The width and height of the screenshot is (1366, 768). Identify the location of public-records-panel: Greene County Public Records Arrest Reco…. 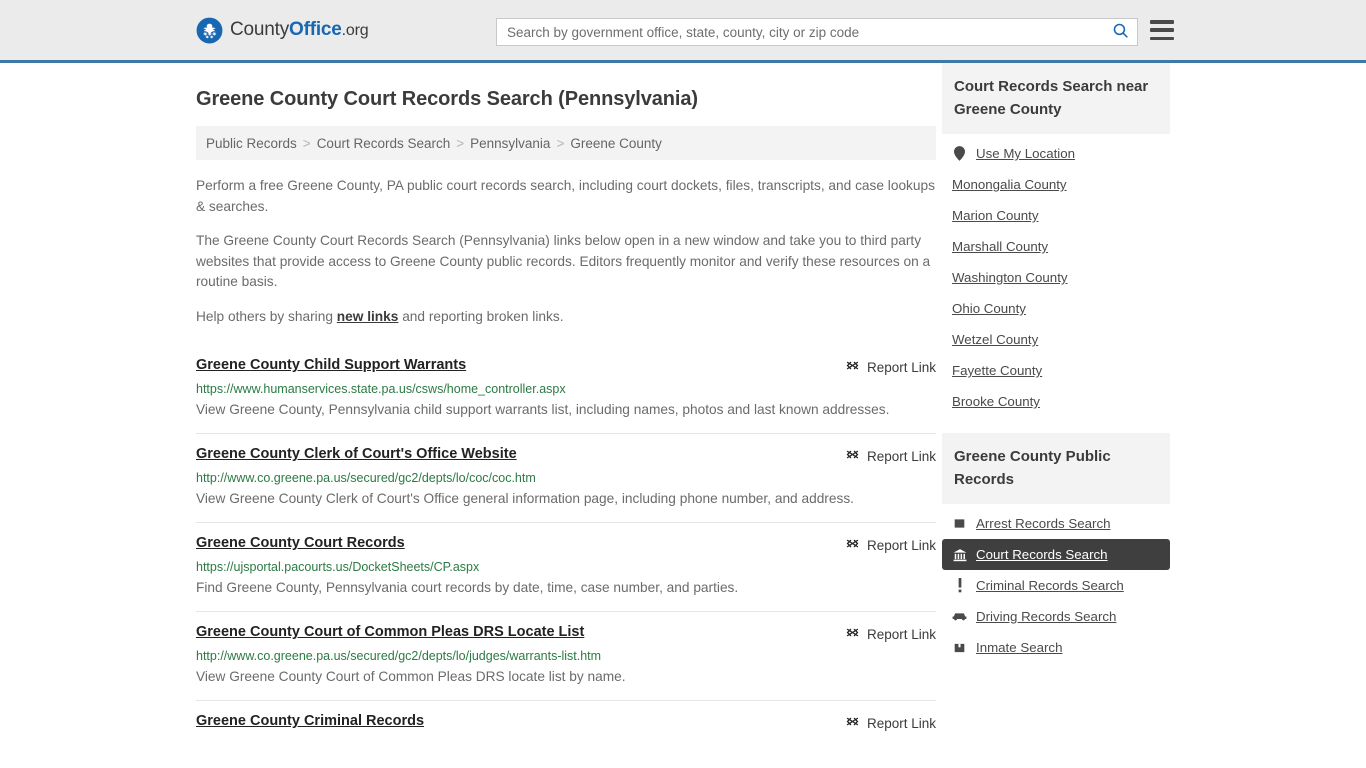
(1056, 548).